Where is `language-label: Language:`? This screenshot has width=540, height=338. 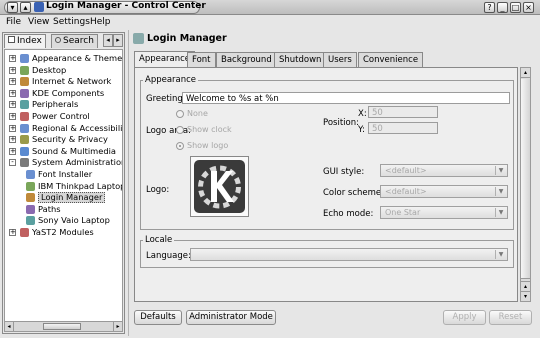
language-label: Language: is located at coordinates (168, 256).